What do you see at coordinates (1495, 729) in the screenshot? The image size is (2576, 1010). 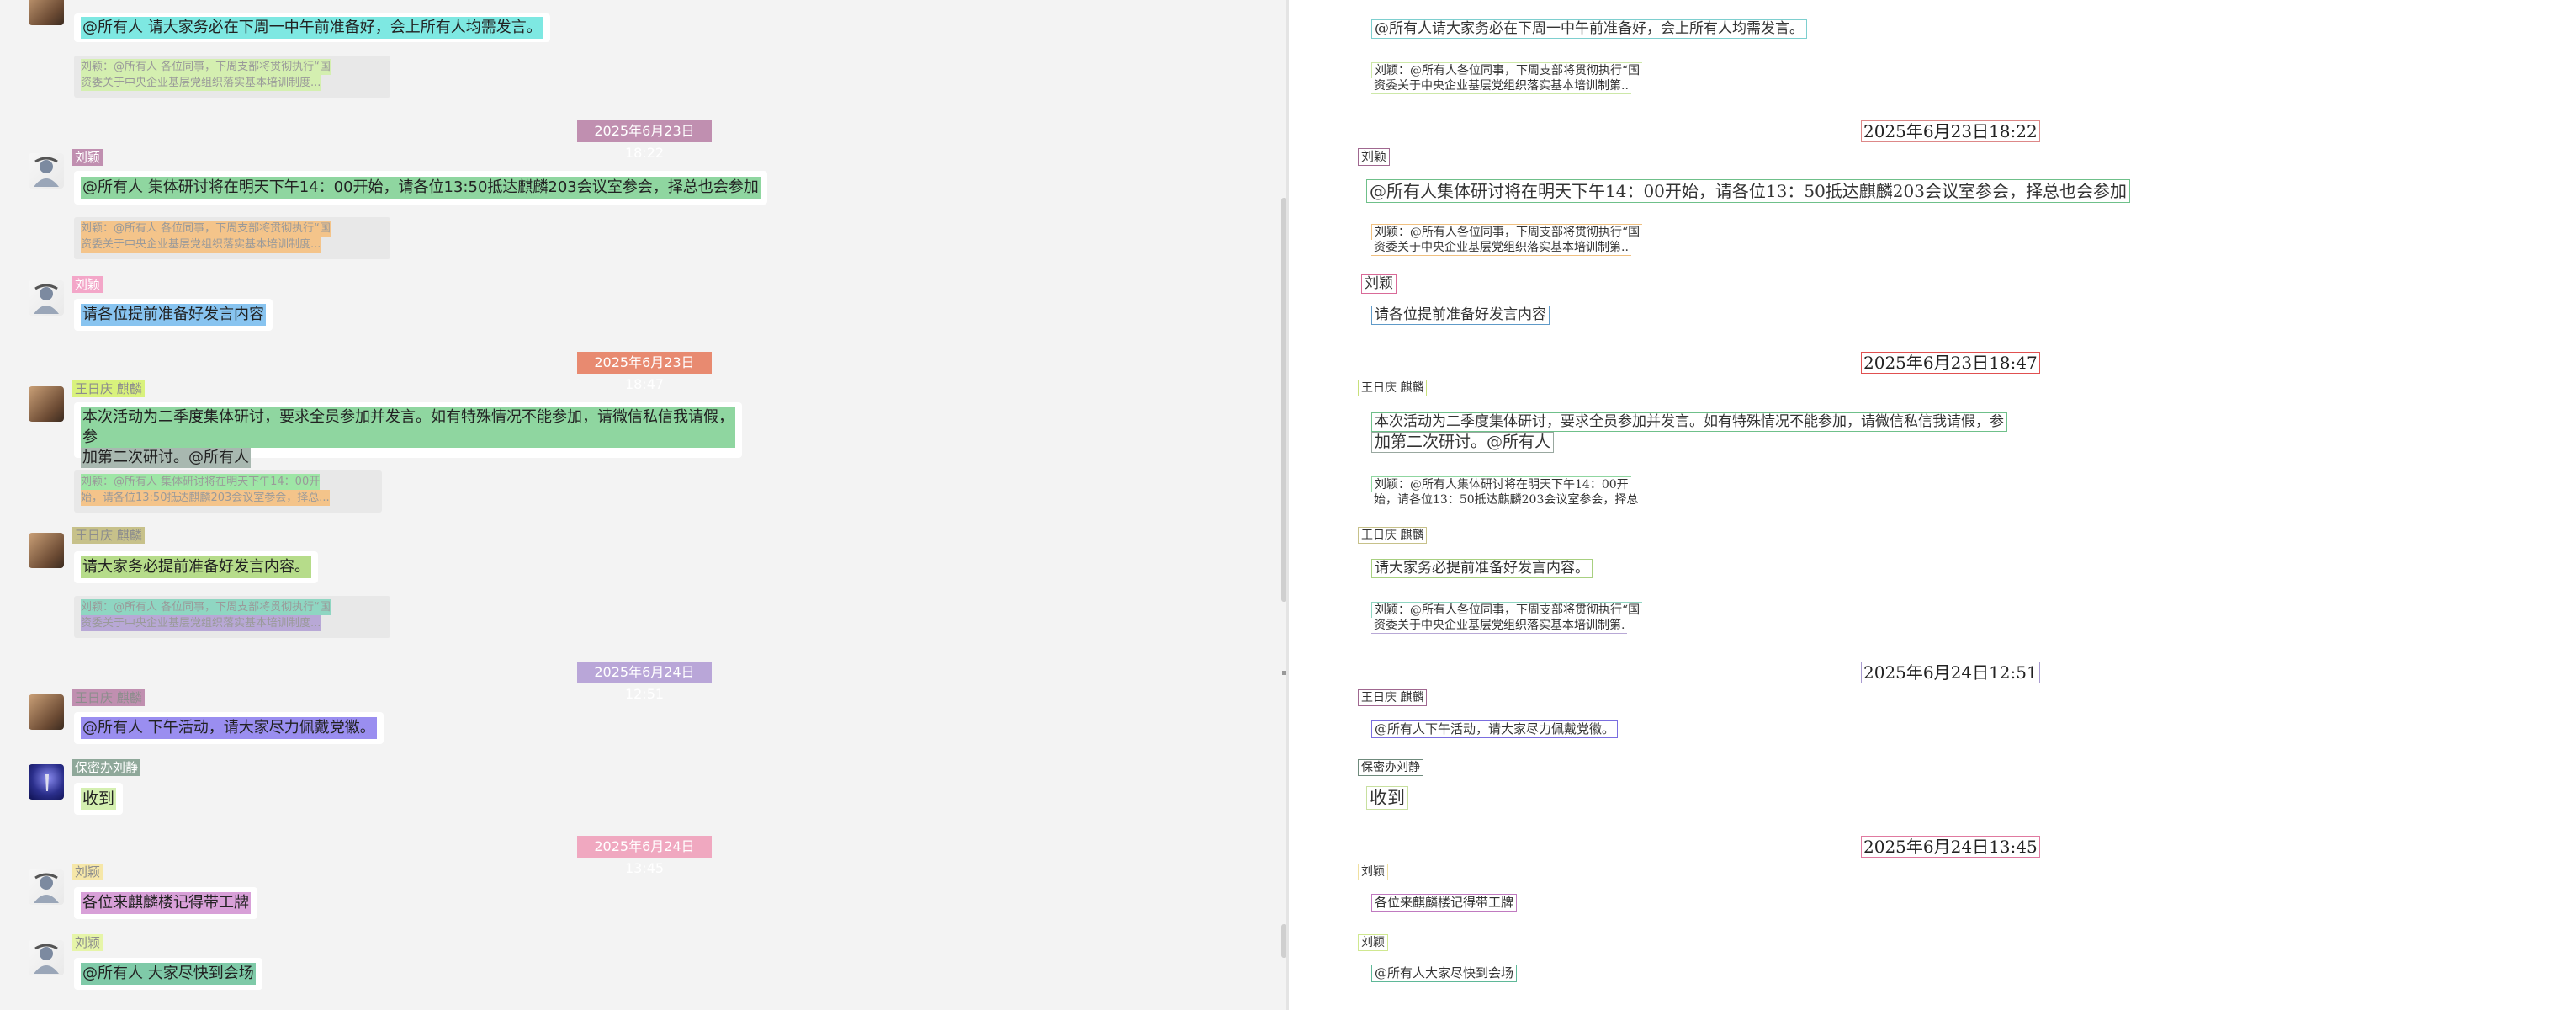 I see `ocr-text: @所有人下午活动，请大家尽力佩戴党徽。` at bounding box center [1495, 729].